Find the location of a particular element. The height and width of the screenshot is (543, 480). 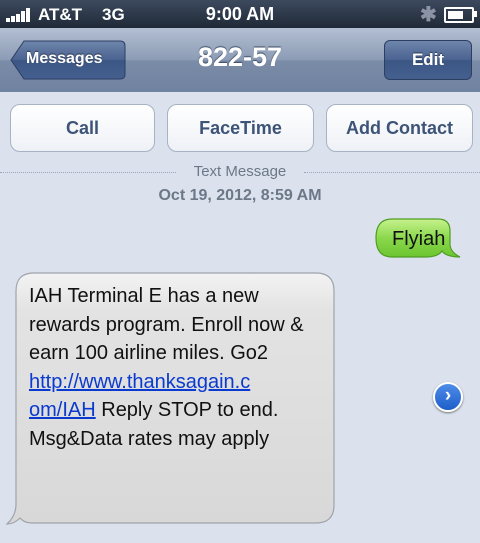

status-bar: AT&T 3G 9:00 AM ✱ is located at coordinates (240, 14).